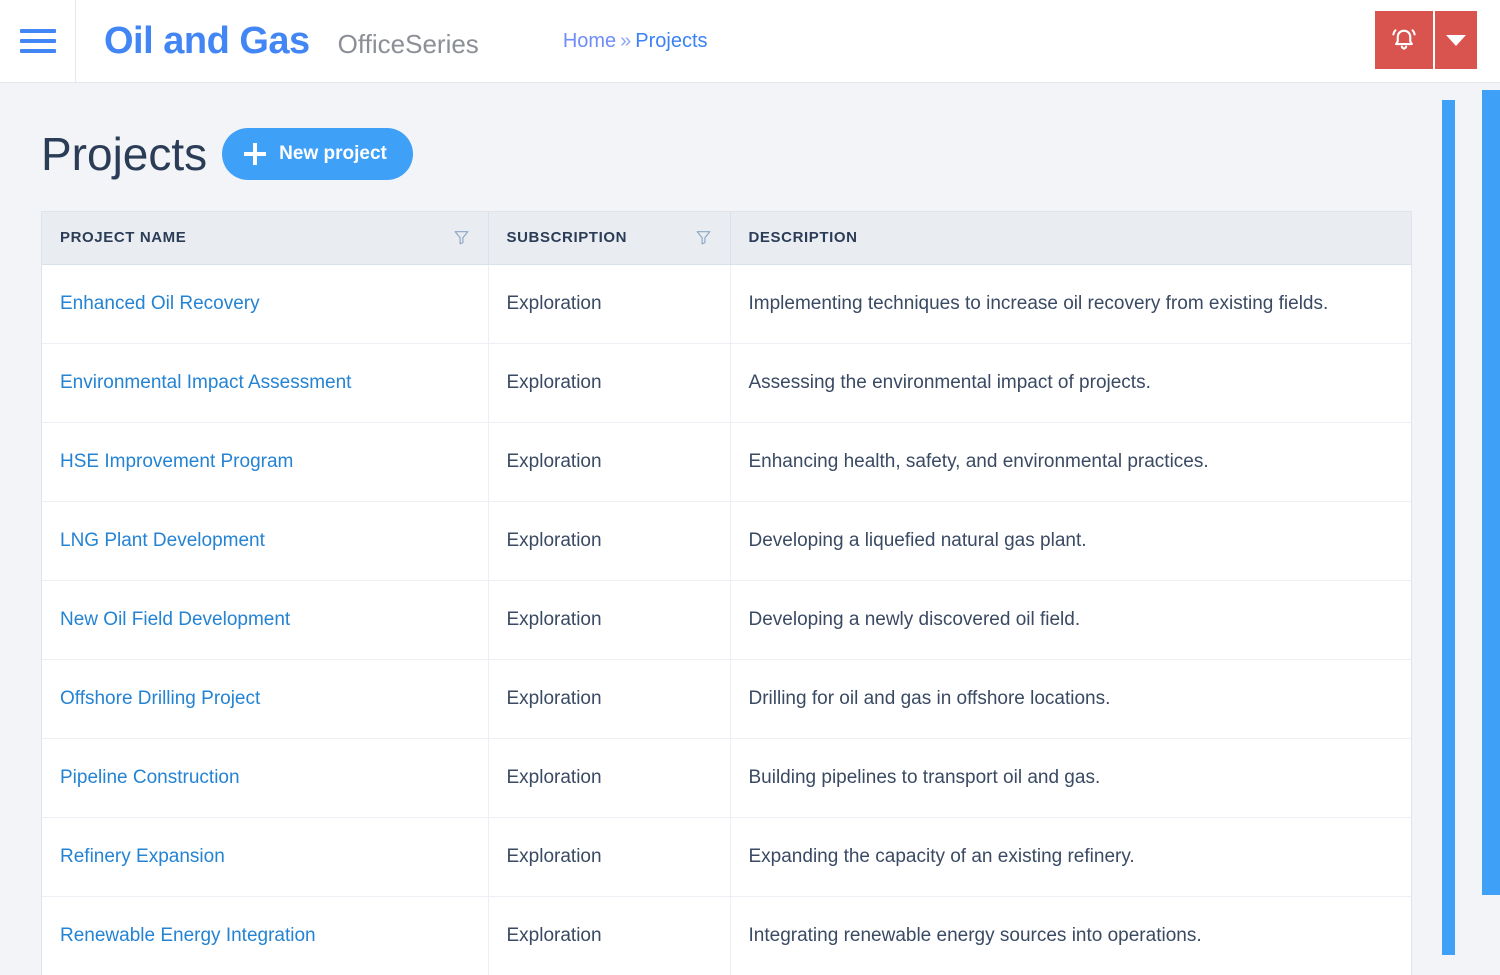  Describe the element at coordinates (123, 238) in the screenshot. I see `column-header-label: PROJECT NAME` at that location.